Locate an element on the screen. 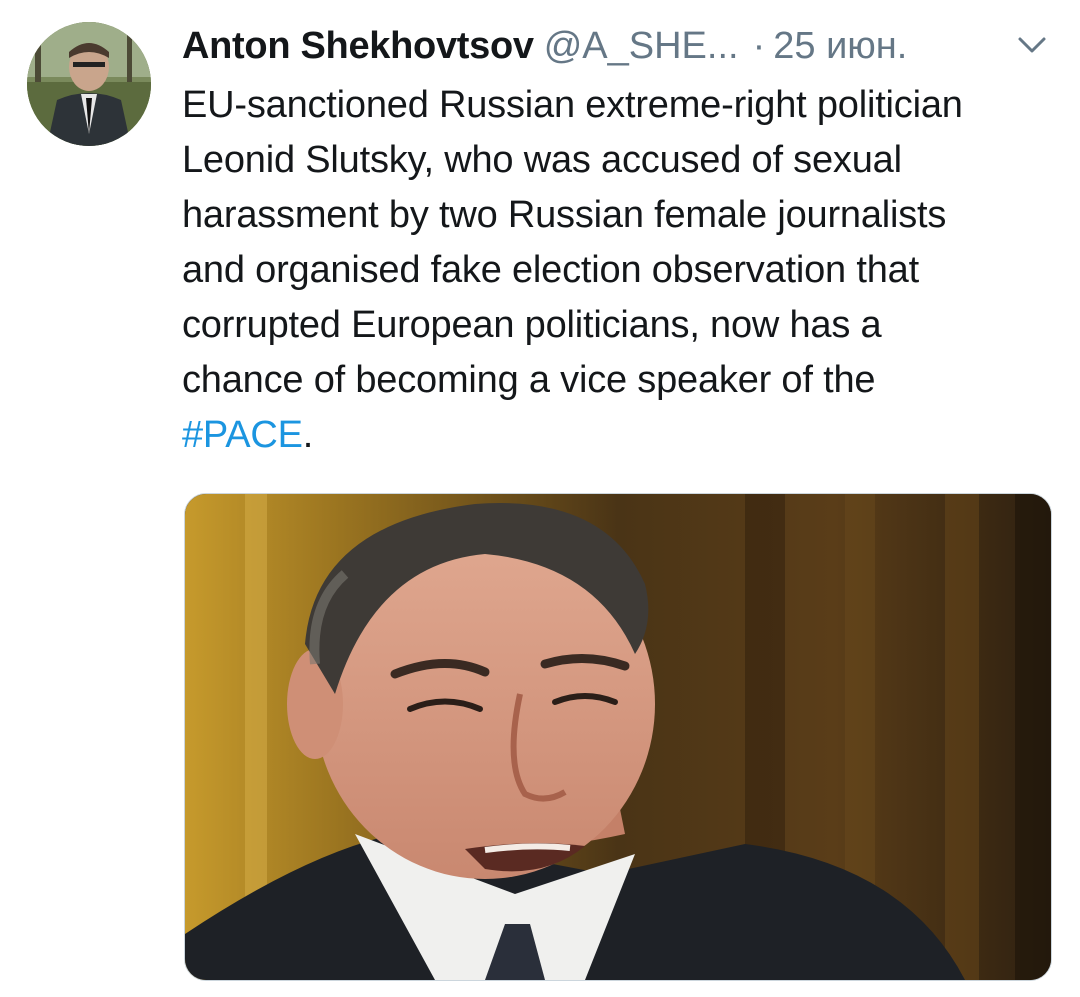 The image size is (1080, 997). tweet-header: Anton Shekhovtsov @A_SHE... · 25 июн. is located at coordinates (602, 46).